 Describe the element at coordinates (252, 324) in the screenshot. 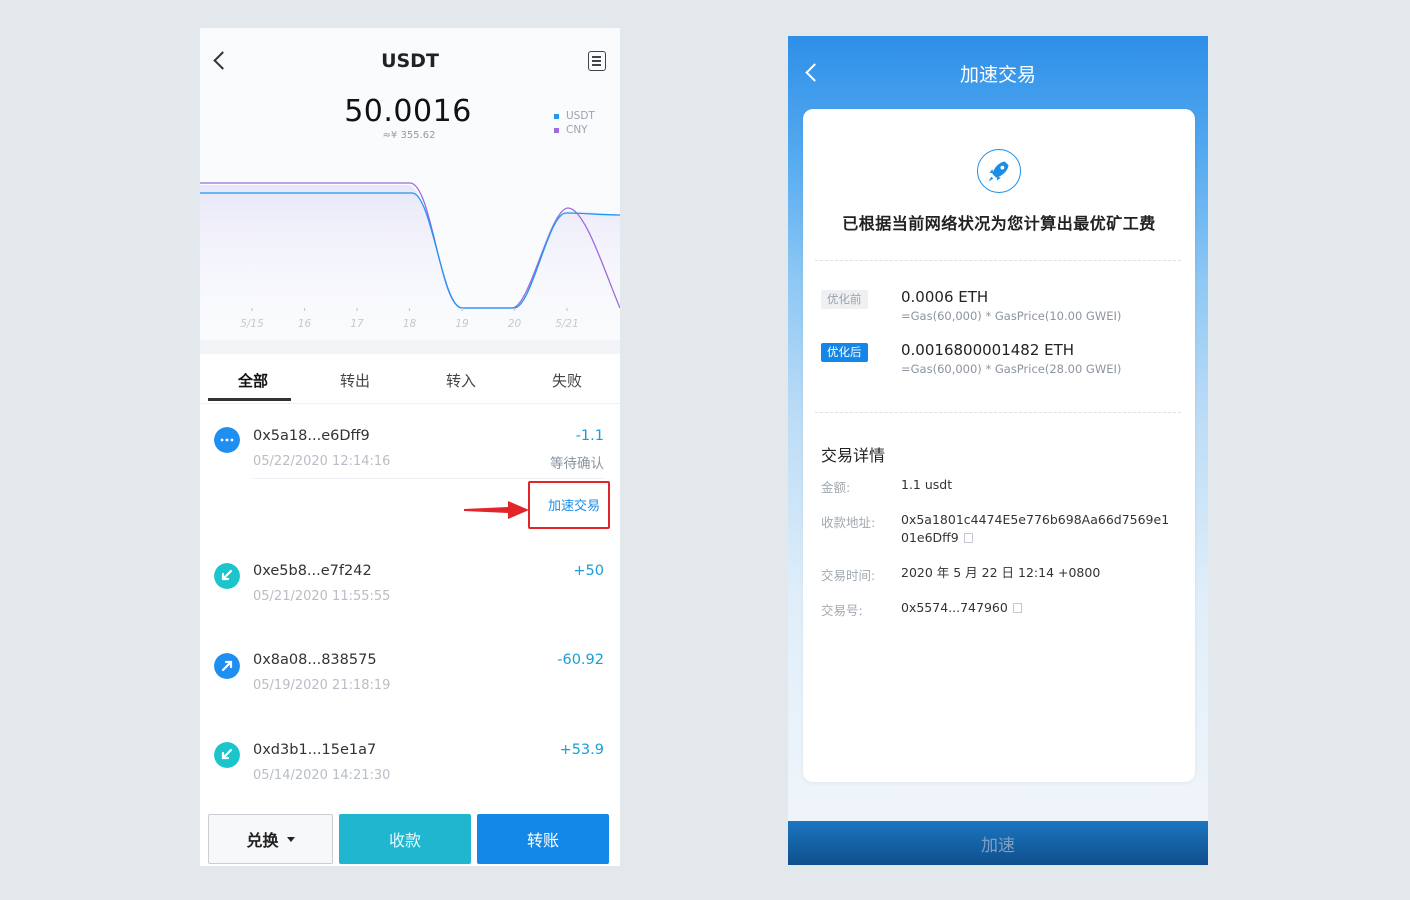

I see `x-tick-label: 5/15` at that location.